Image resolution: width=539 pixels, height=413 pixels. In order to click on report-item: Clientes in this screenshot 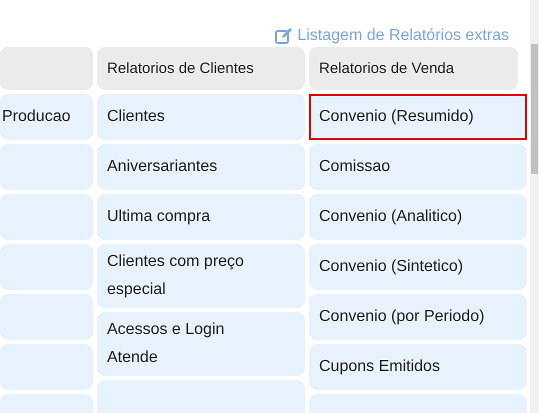, I will do `click(201, 117)`.